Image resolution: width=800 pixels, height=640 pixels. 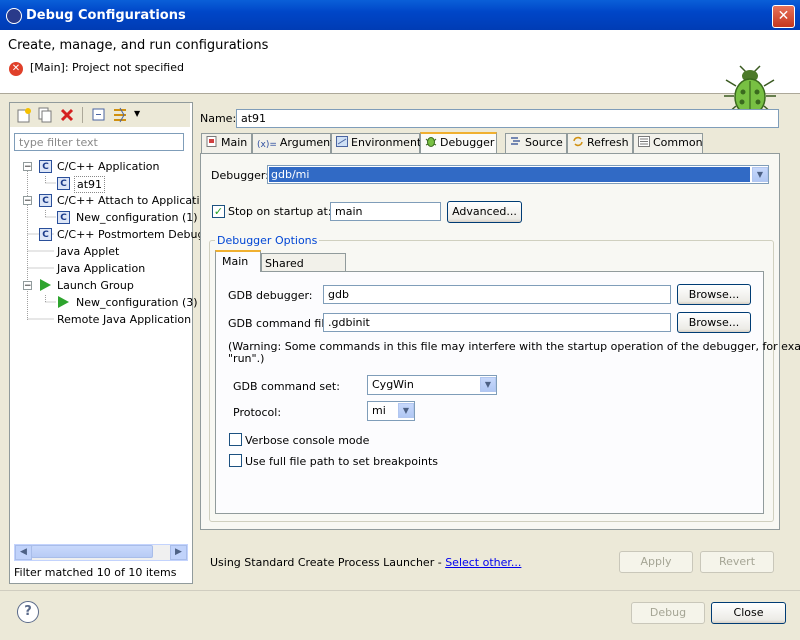 What do you see at coordinates (668, 613) in the screenshot?
I see `debug-button: Debug` at bounding box center [668, 613].